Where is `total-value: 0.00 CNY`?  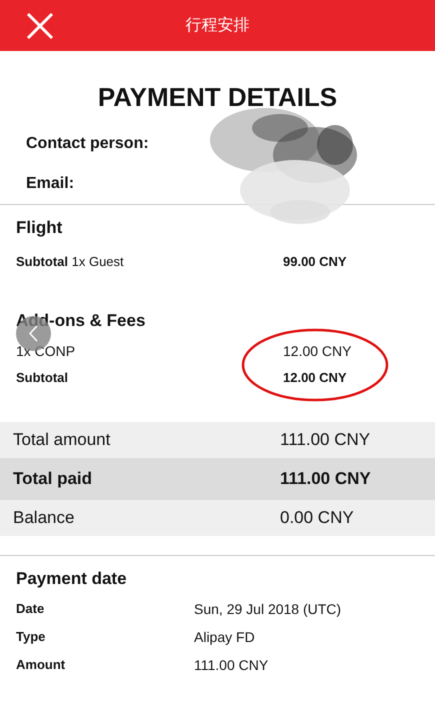 total-value: 0.00 CNY is located at coordinates (317, 518).